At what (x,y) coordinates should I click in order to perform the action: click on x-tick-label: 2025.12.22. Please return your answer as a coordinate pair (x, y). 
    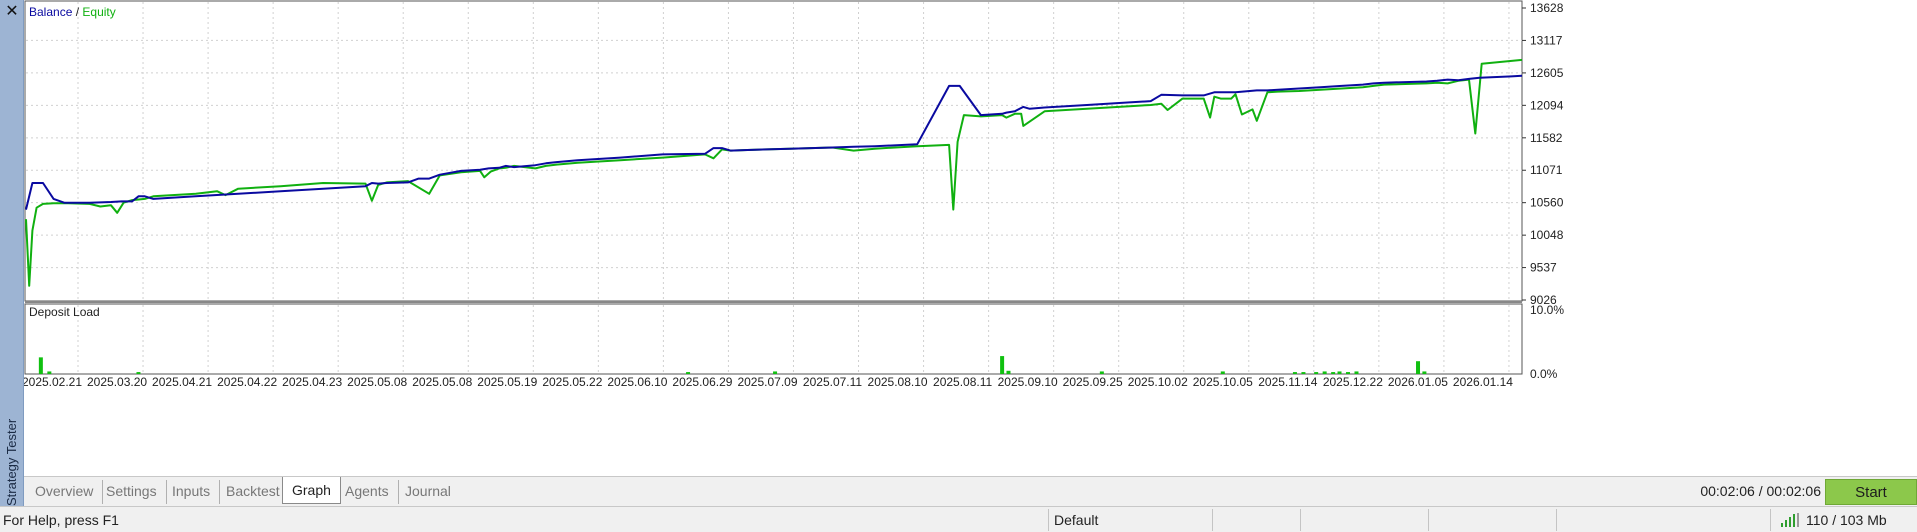
    Looking at the image, I should click on (1353, 382).